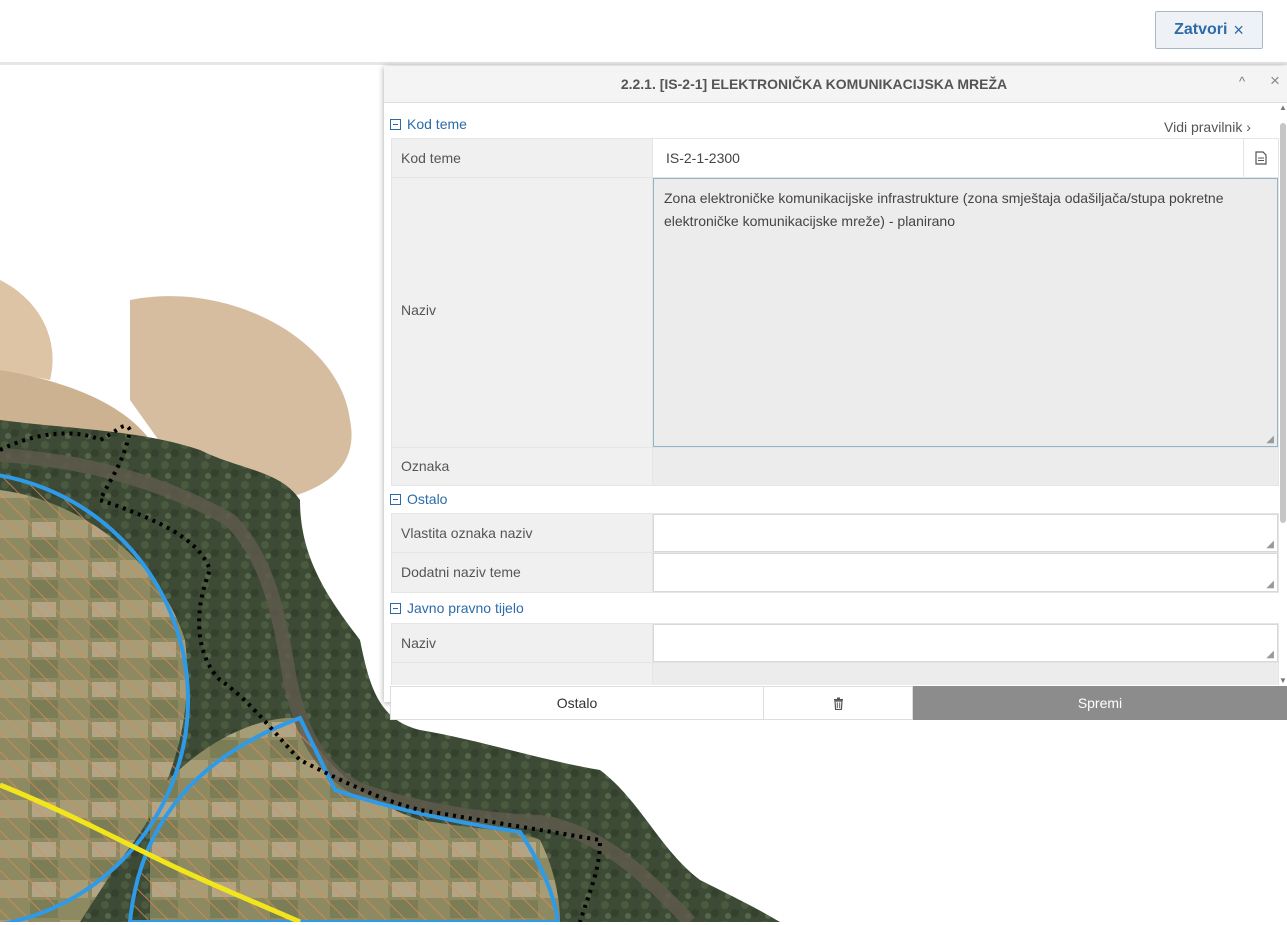 This screenshot has height=925, width=1287. What do you see at coordinates (419, 310) in the screenshot?
I see `label-naziv: Naziv` at bounding box center [419, 310].